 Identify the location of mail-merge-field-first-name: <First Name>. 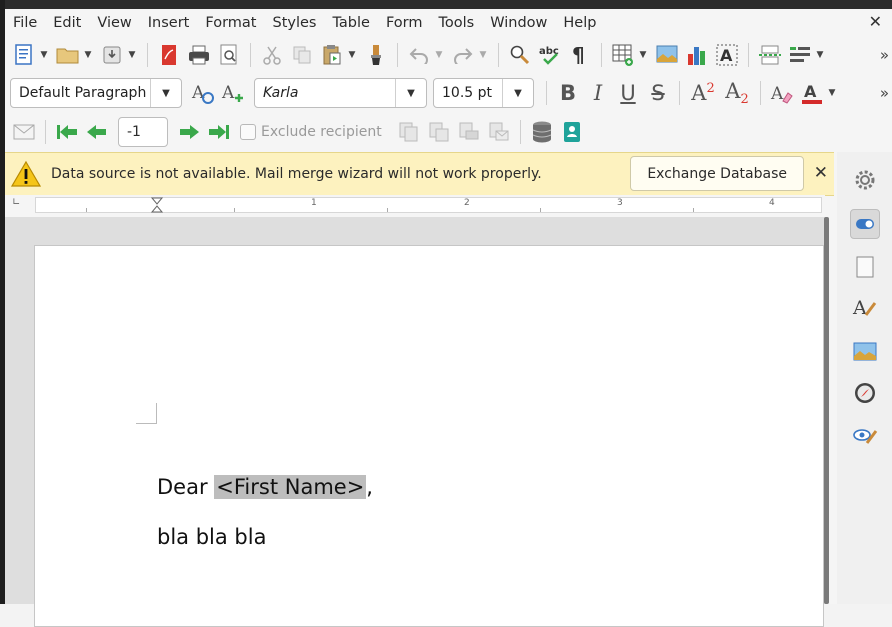
(290, 487).